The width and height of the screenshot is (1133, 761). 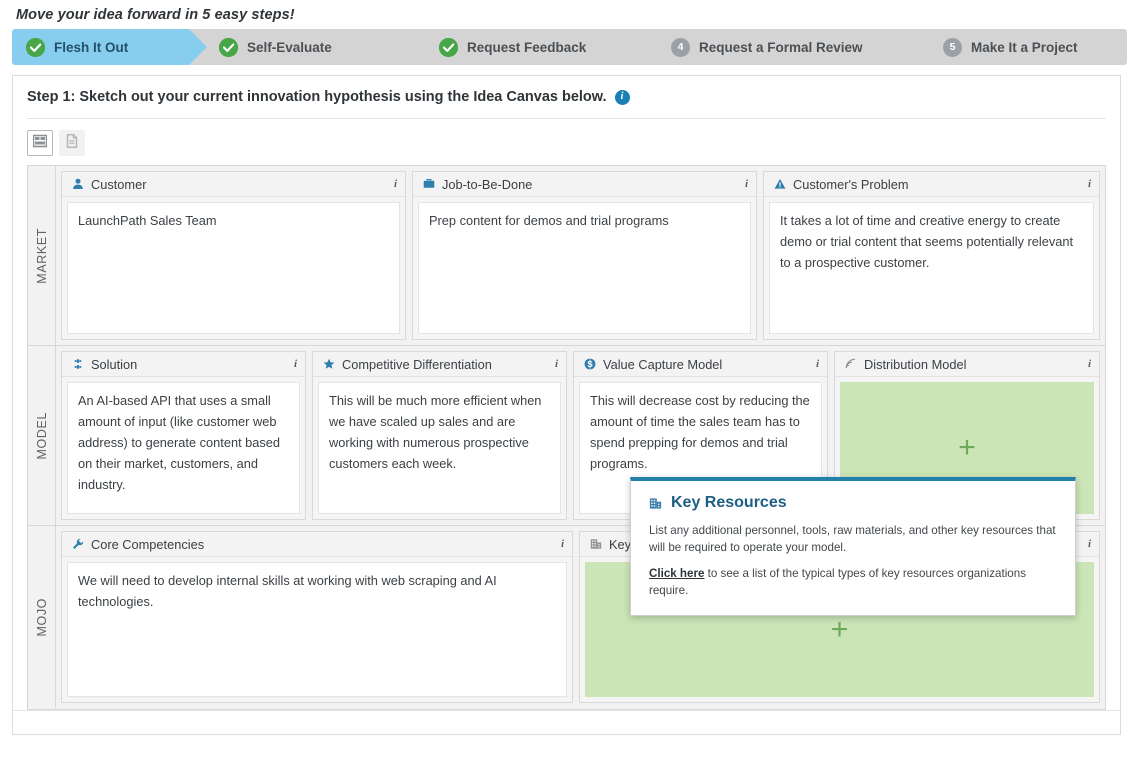 What do you see at coordinates (663, 364) in the screenshot?
I see `card-value-capture-model-title: Value Capture Model` at bounding box center [663, 364].